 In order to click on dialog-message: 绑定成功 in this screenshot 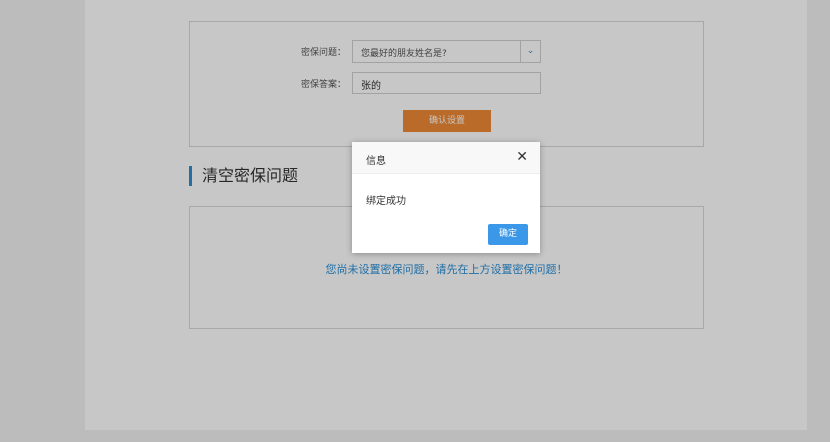, I will do `click(386, 201)`.